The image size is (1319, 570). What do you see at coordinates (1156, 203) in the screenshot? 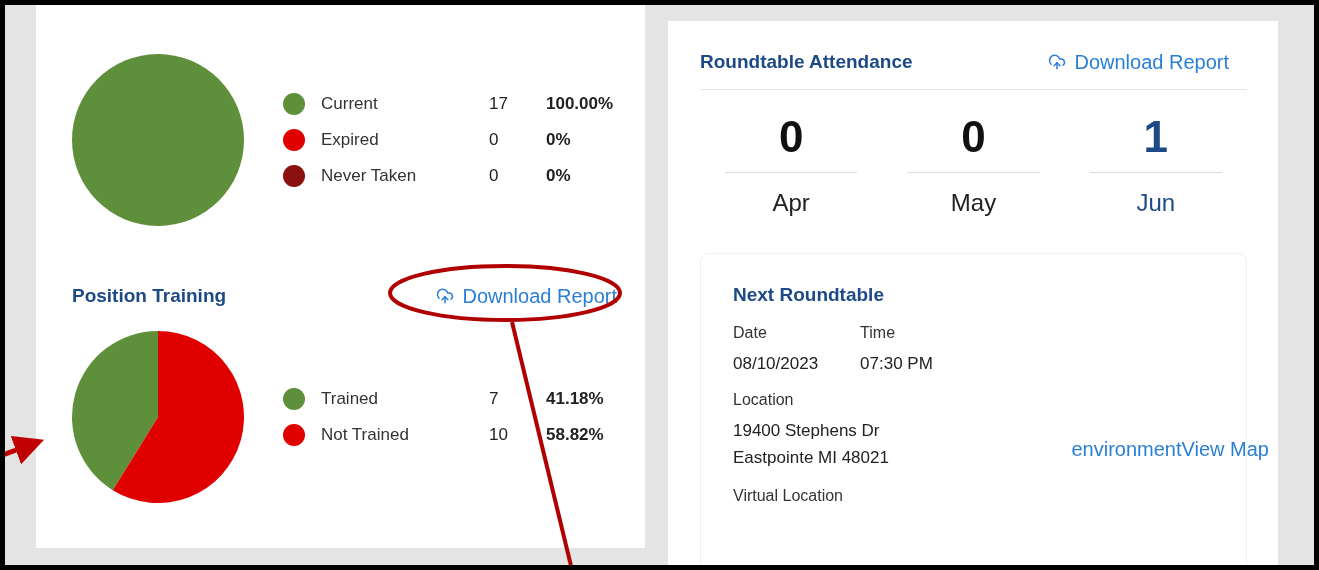
I see `month-label: Jun` at bounding box center [1156, 203].